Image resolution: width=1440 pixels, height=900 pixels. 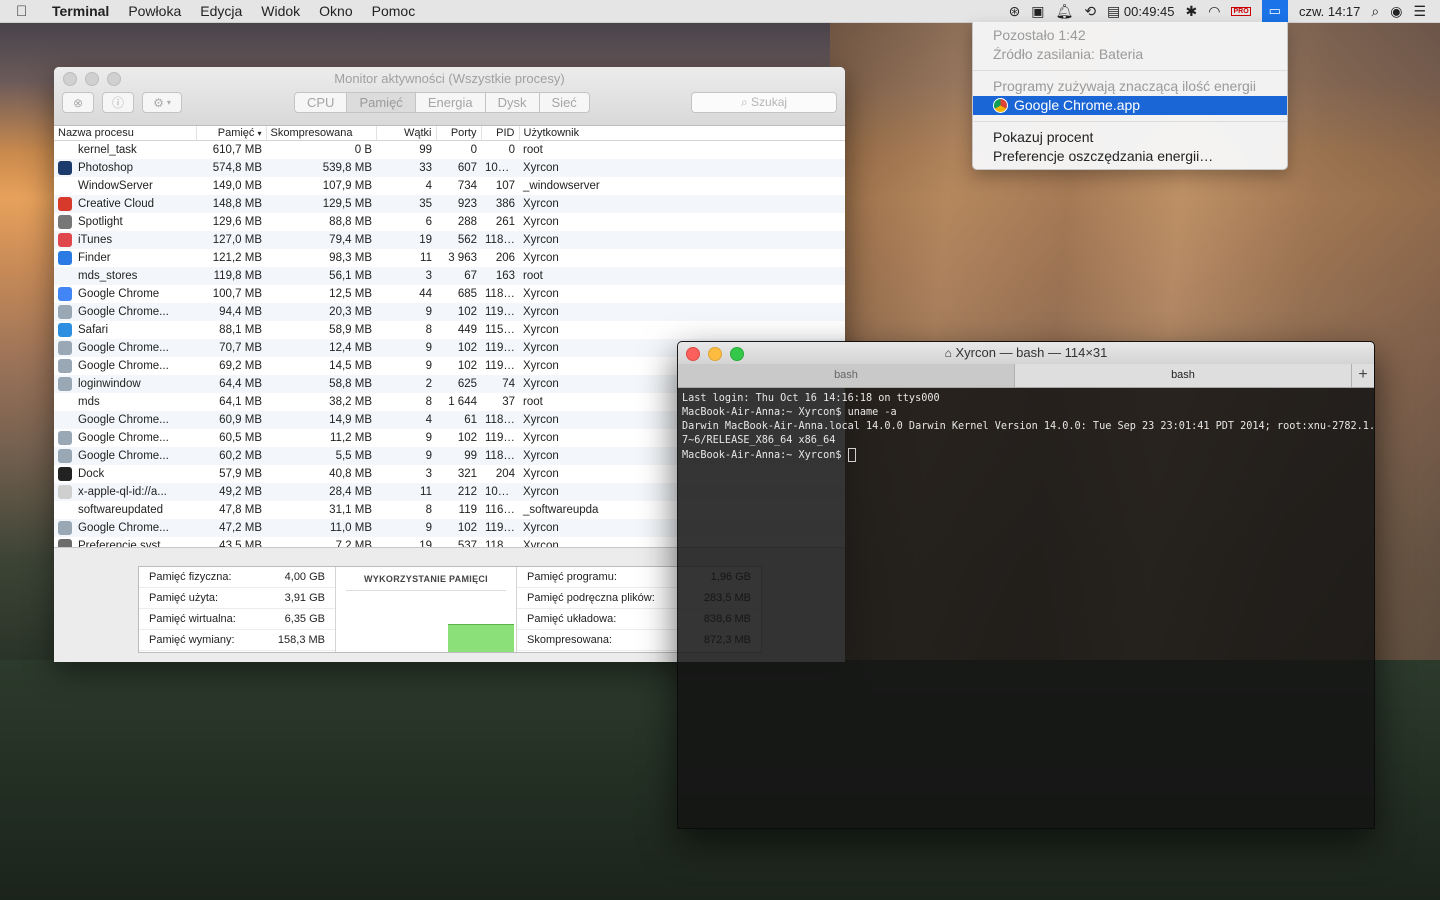 I want to click on user-icon: ◉, so click(x=1396, y=11).